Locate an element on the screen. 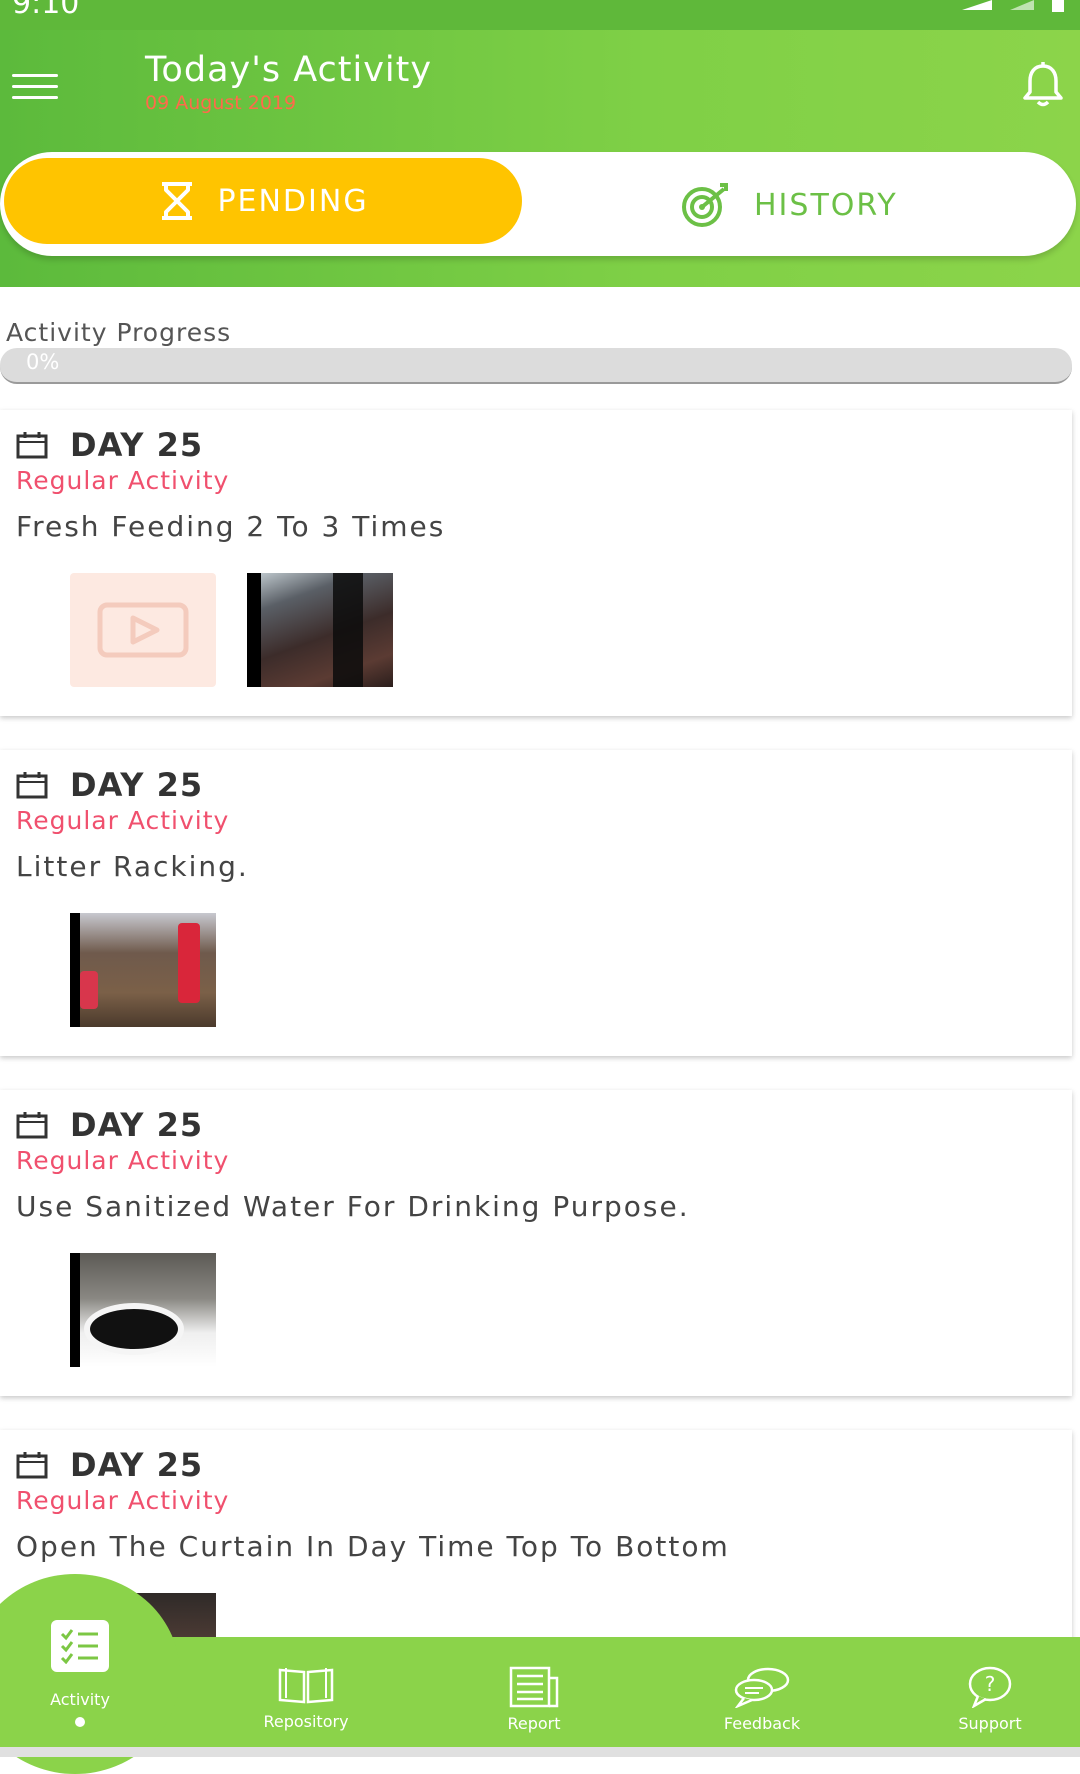 This screenshot has height=1774, width=1080. wifi-icon is located at coordinates (1022, 5).